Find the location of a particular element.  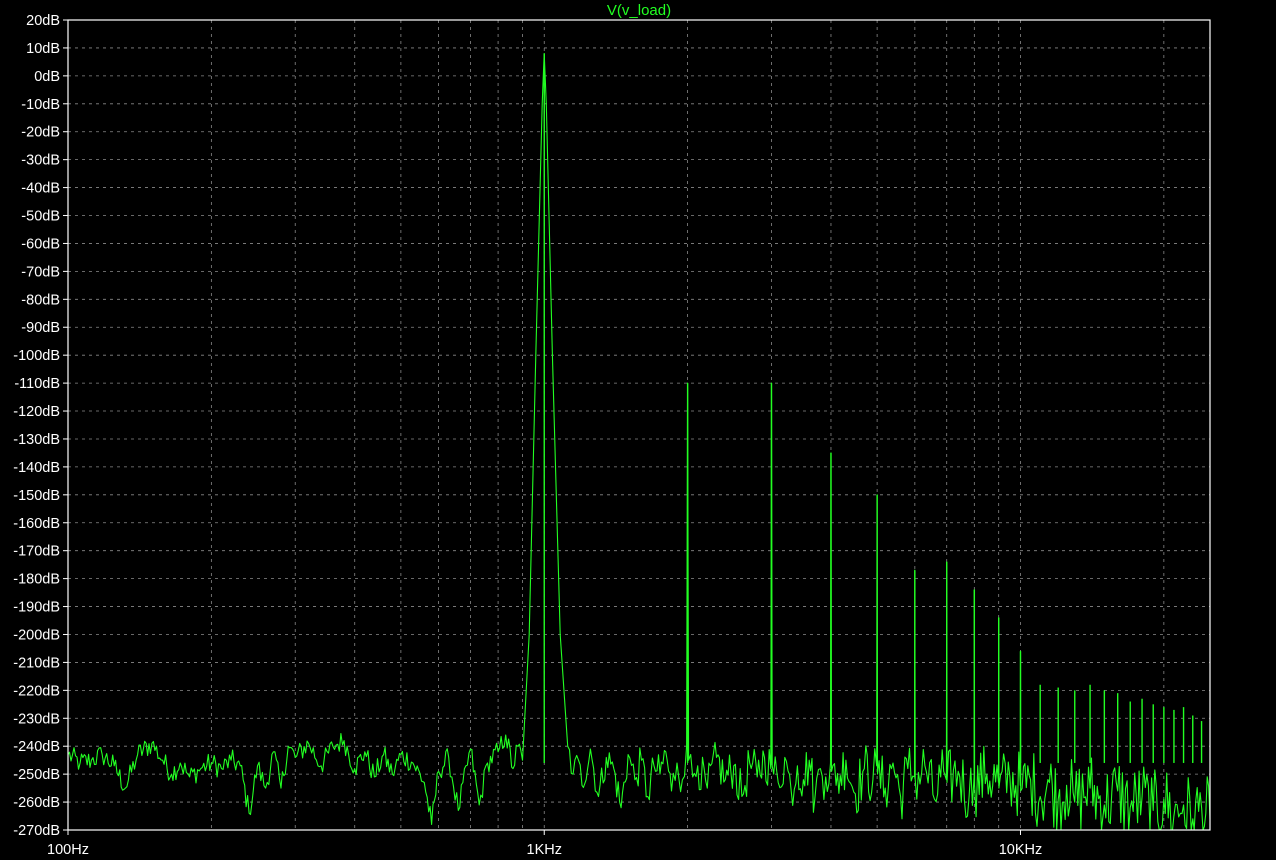

y-tick-label: -250dB is located at coordinates (36, 775).